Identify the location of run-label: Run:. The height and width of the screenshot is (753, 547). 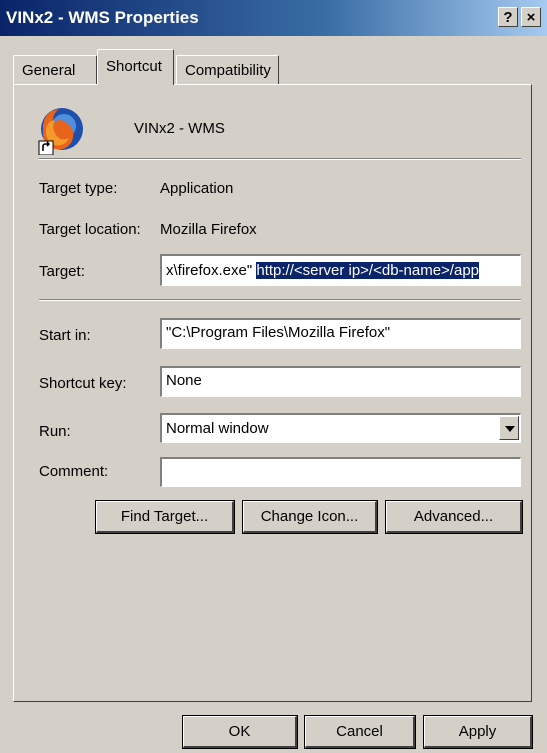
(55, 431).